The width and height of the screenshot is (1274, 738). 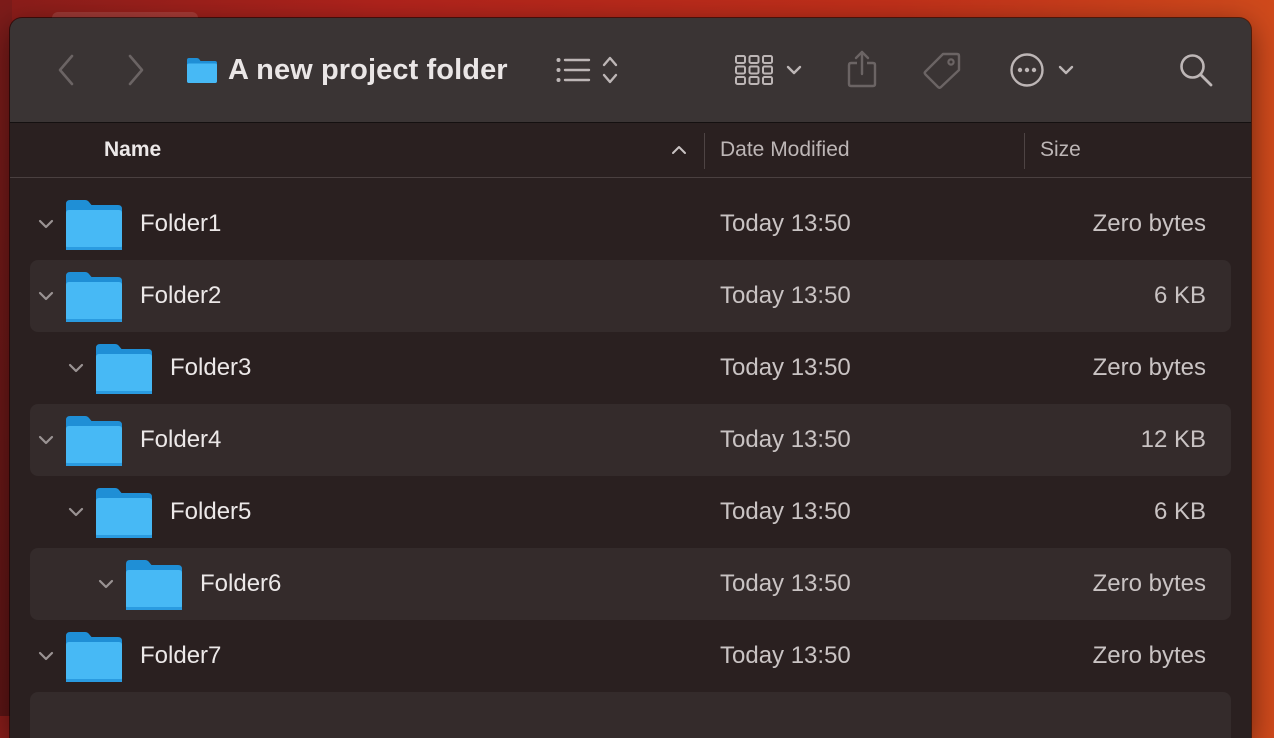 I want to click on date-column-header: Date Modified, so click(x=785, y=150).